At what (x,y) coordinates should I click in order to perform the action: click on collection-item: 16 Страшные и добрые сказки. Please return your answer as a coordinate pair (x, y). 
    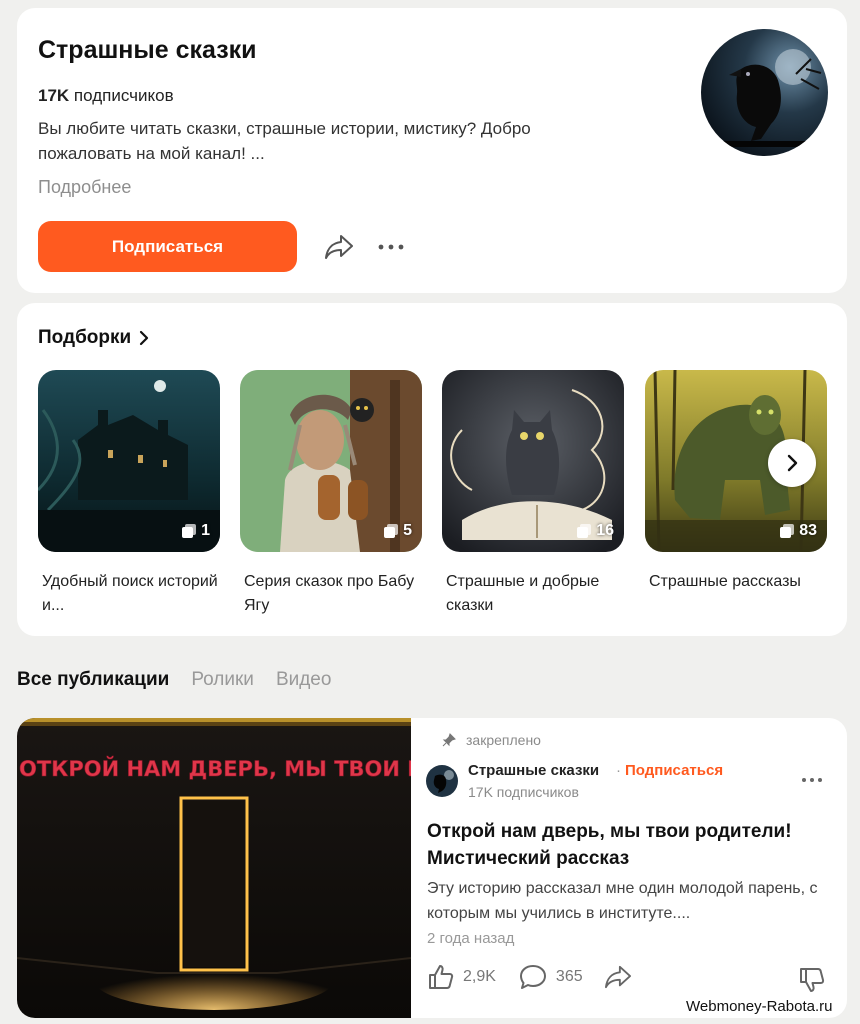
    Looking at the image, I should click on (533, 494).